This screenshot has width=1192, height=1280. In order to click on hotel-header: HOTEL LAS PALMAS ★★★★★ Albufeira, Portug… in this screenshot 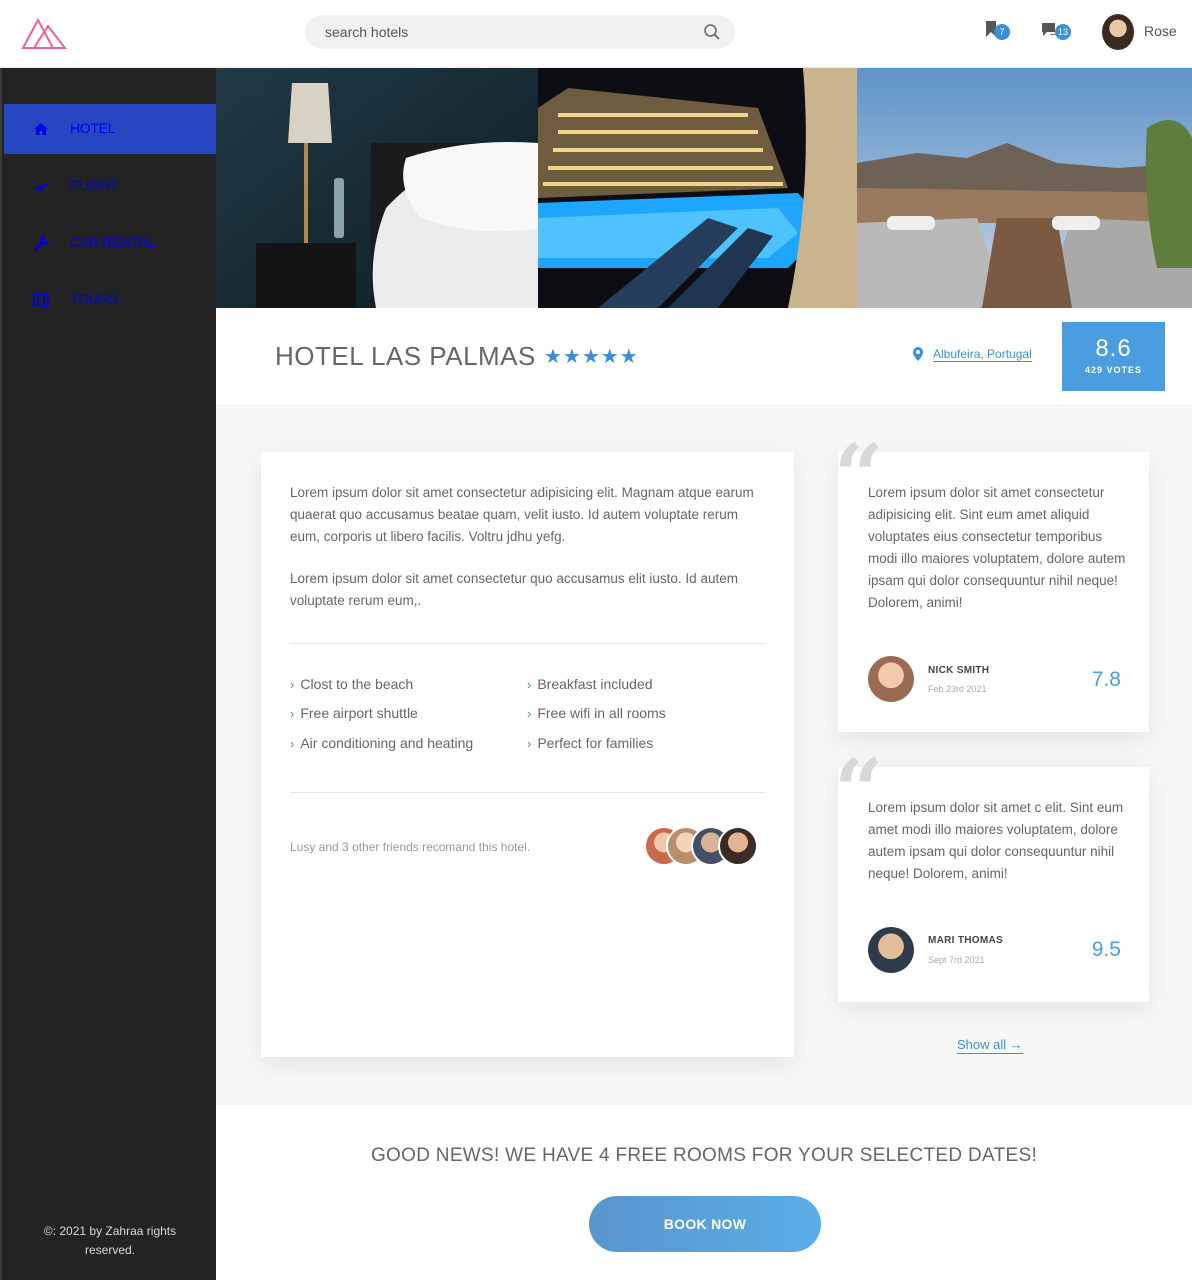, I will do `click(704, 357)`.